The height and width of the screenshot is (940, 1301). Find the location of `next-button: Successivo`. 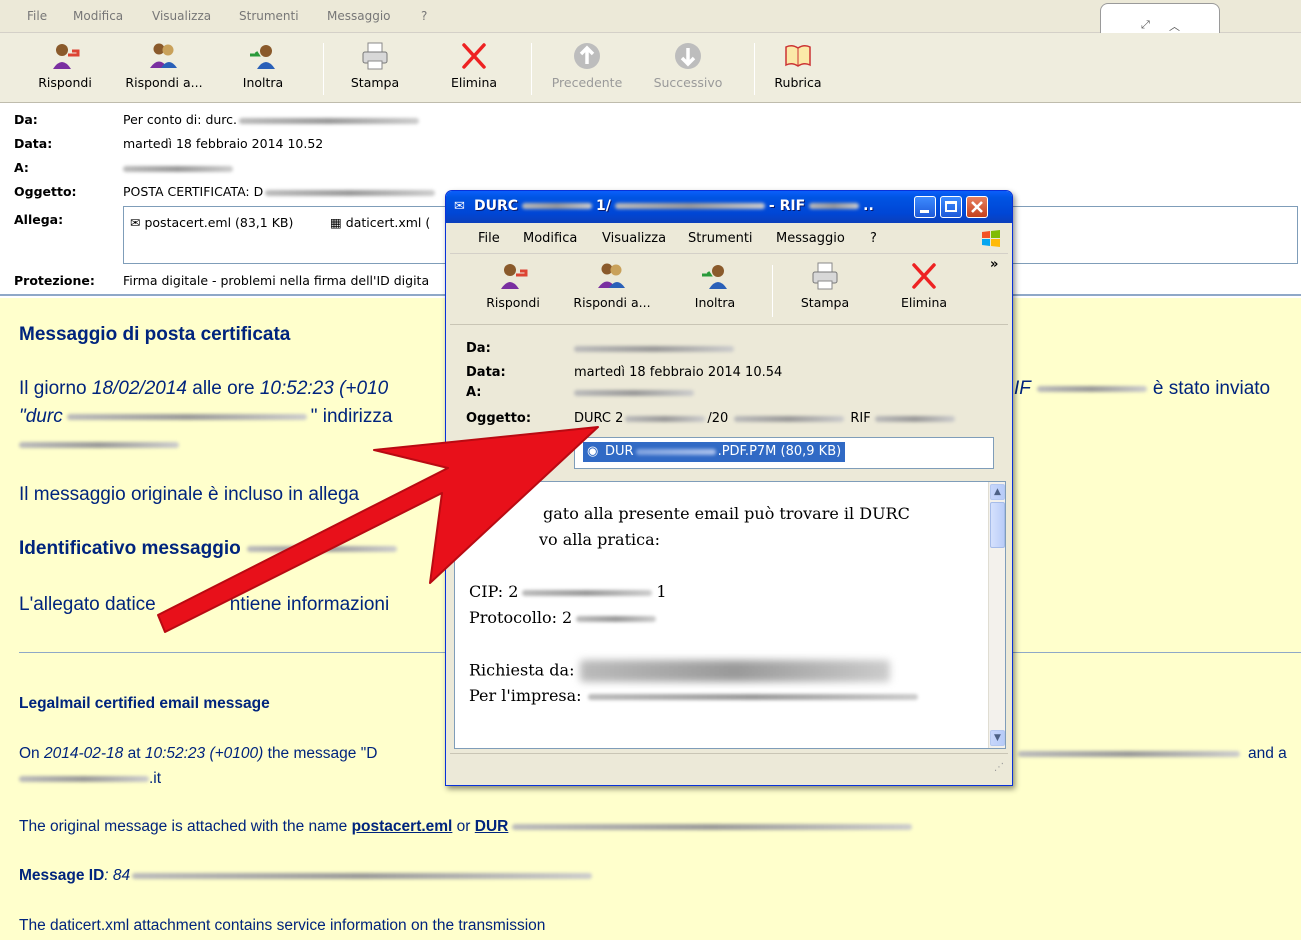

next-button: Successivo is located at coordinates (688, 68).